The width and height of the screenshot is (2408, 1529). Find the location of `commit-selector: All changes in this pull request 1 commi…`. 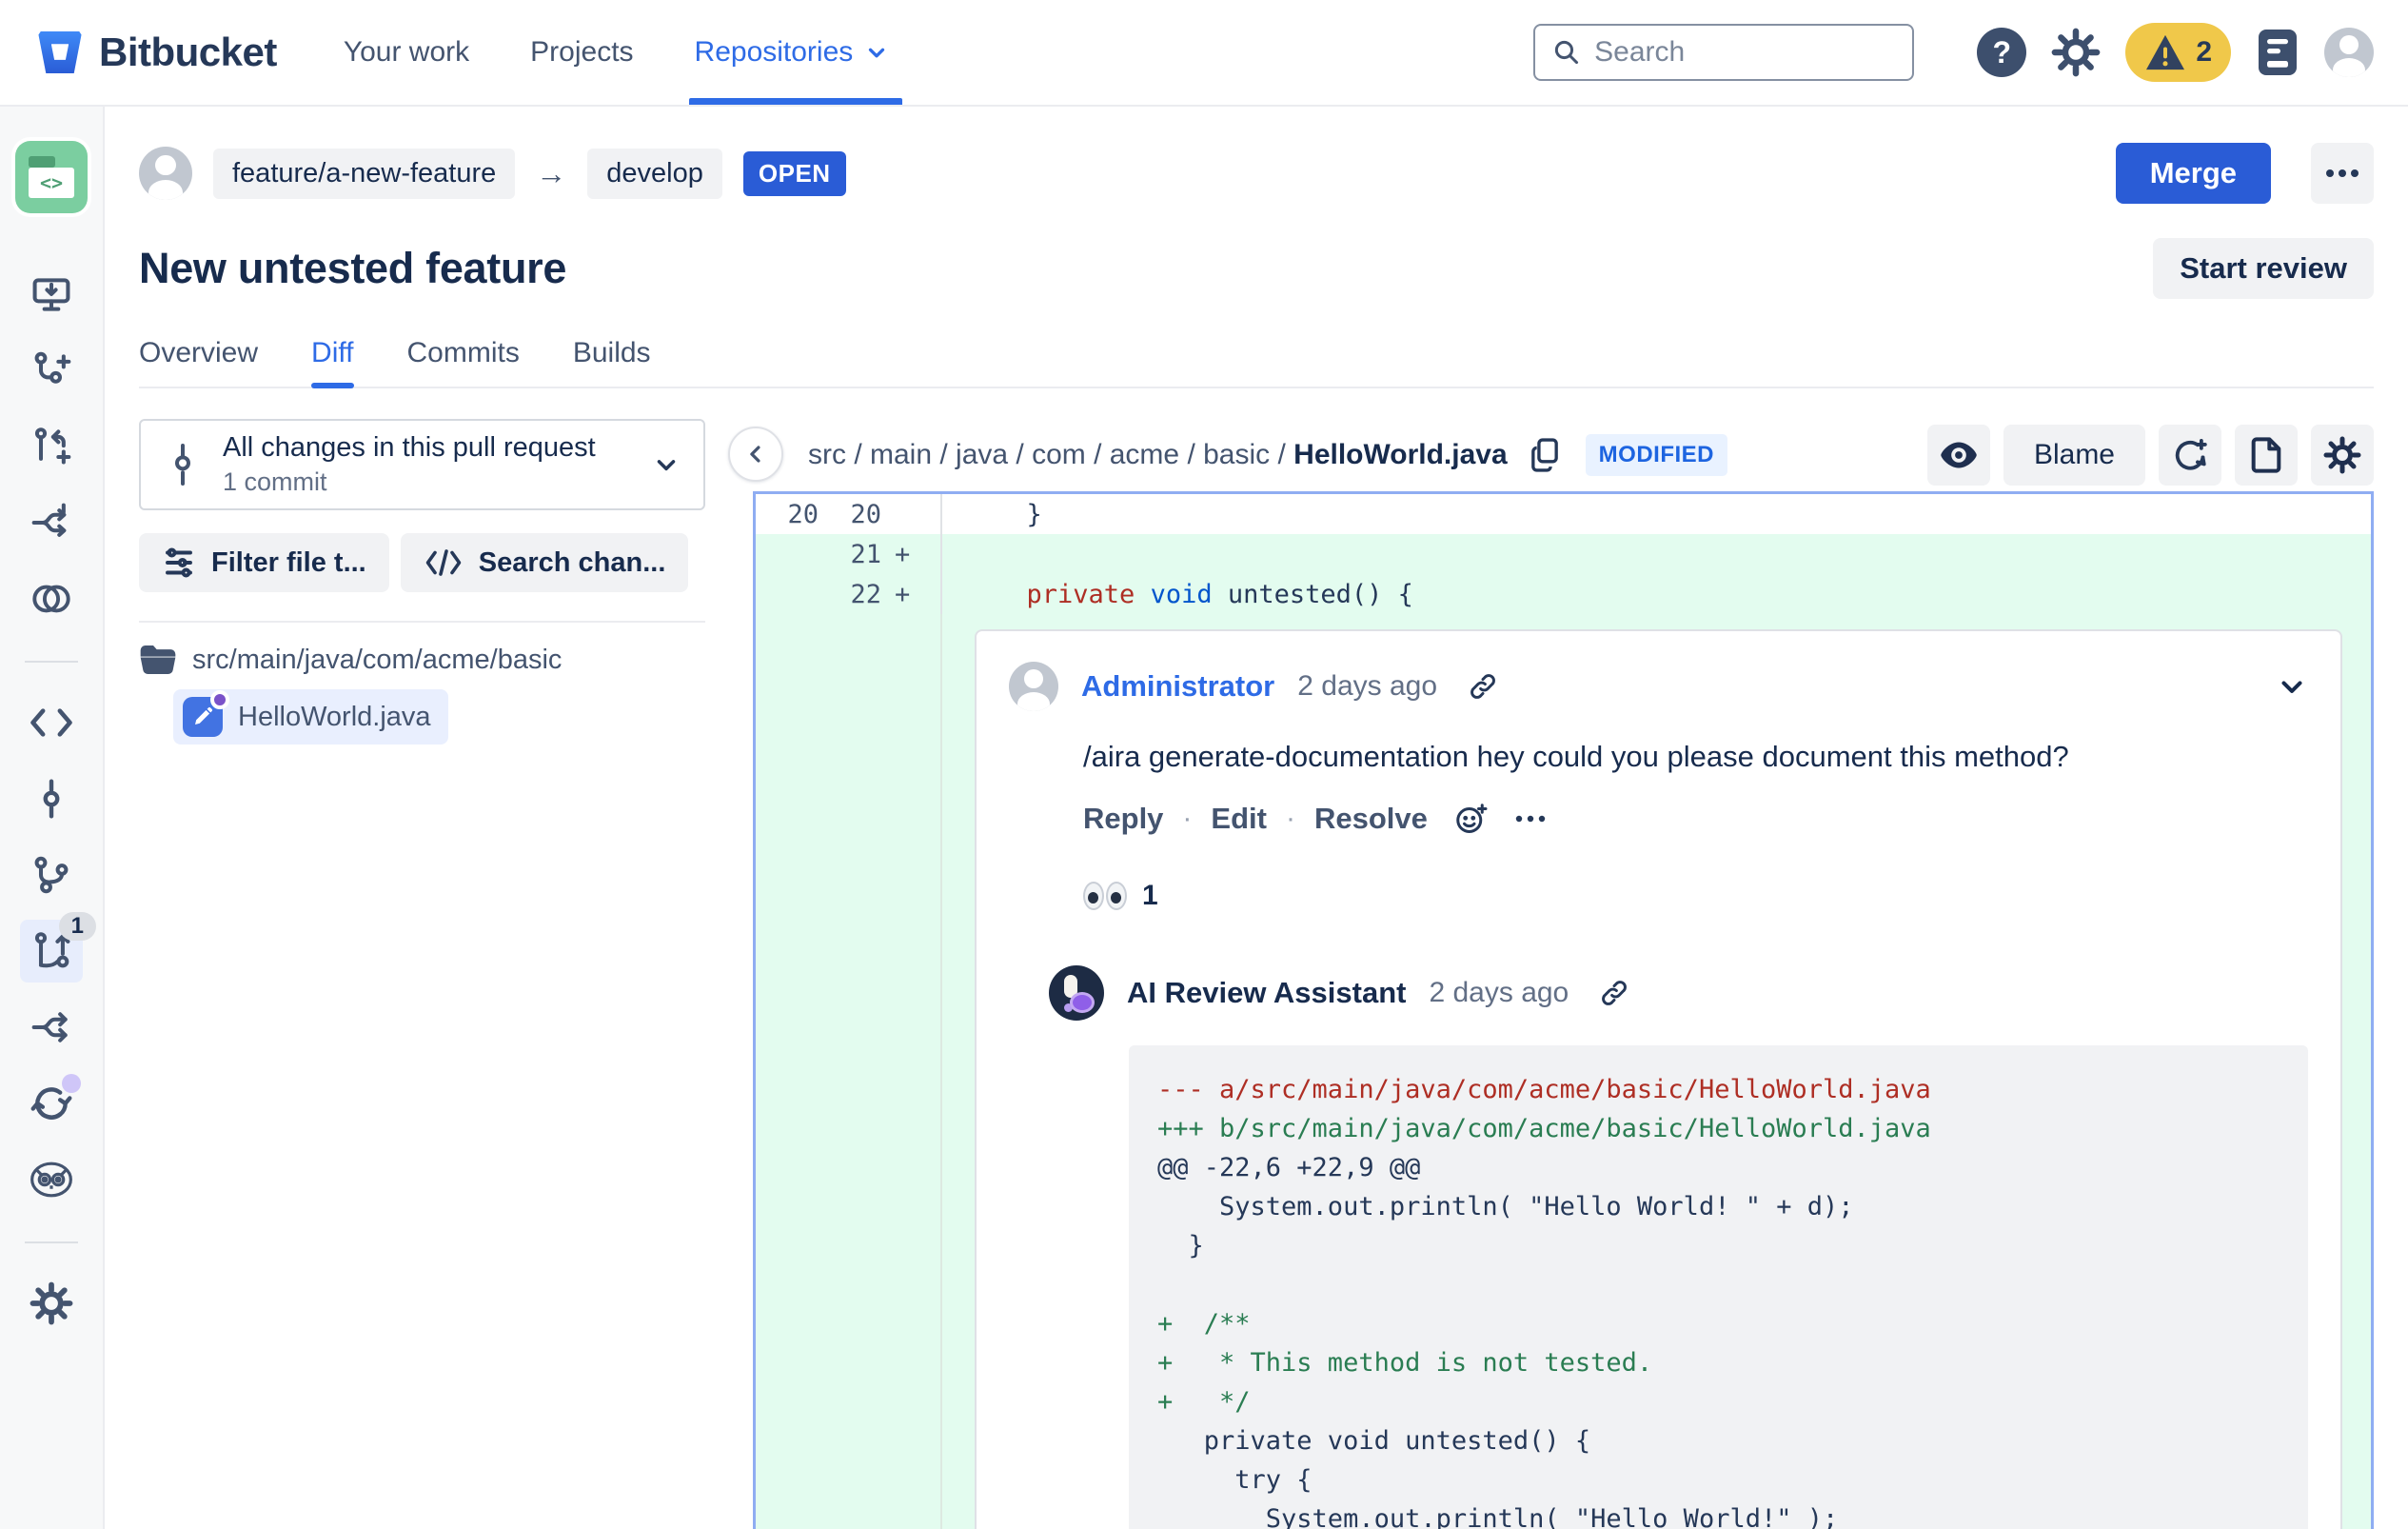

commit-selector: All changes in this pull request 1 commi… is located at coordinates (422, 464).